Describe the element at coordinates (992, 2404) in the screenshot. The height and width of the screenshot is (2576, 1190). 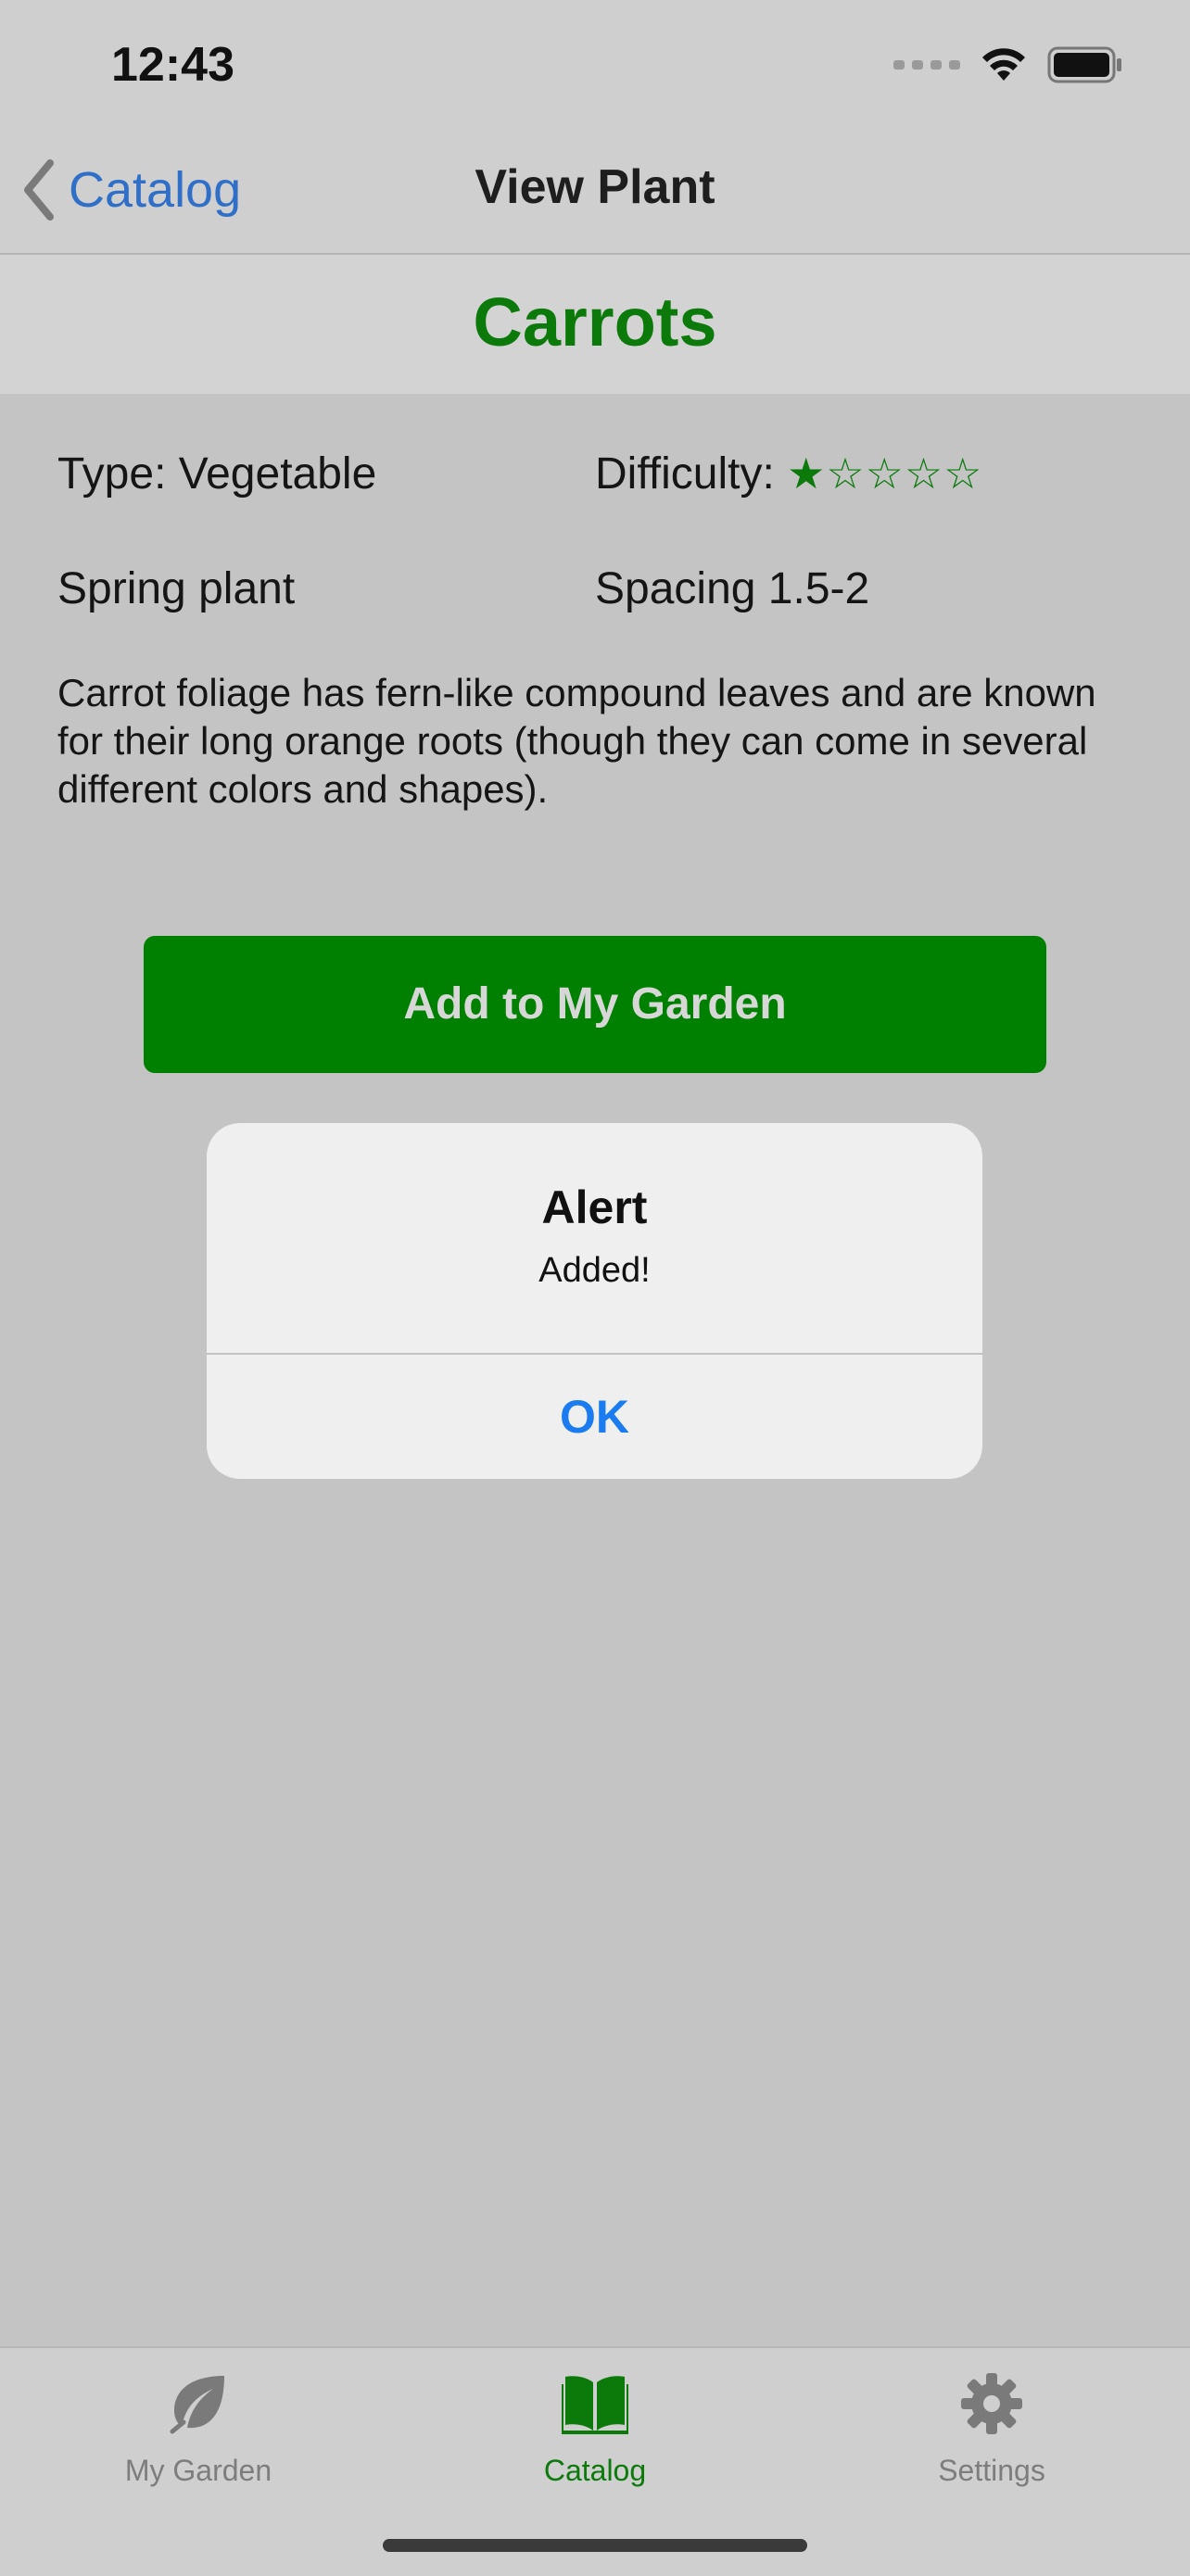
I see `gear-icon` at that location.